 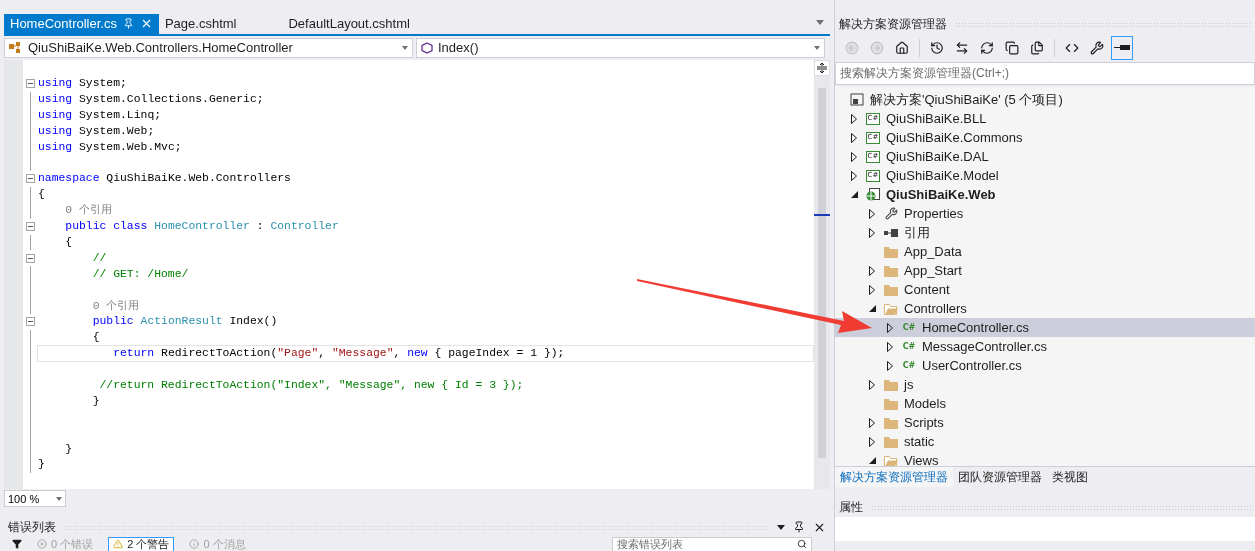 I want to click on panel-title: 解决方案资源管理器, so click(x=893, y=24).